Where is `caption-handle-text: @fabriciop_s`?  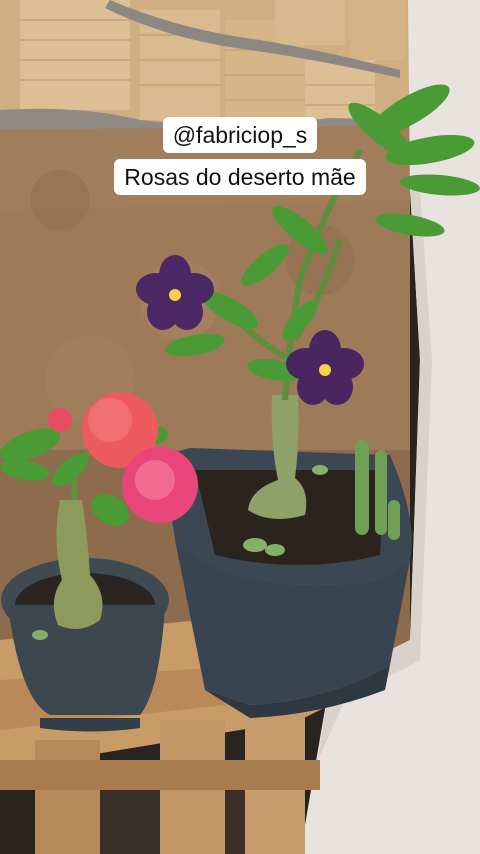 caption-handle-text: @fabriciop_s is located at coordinates (240, 135).